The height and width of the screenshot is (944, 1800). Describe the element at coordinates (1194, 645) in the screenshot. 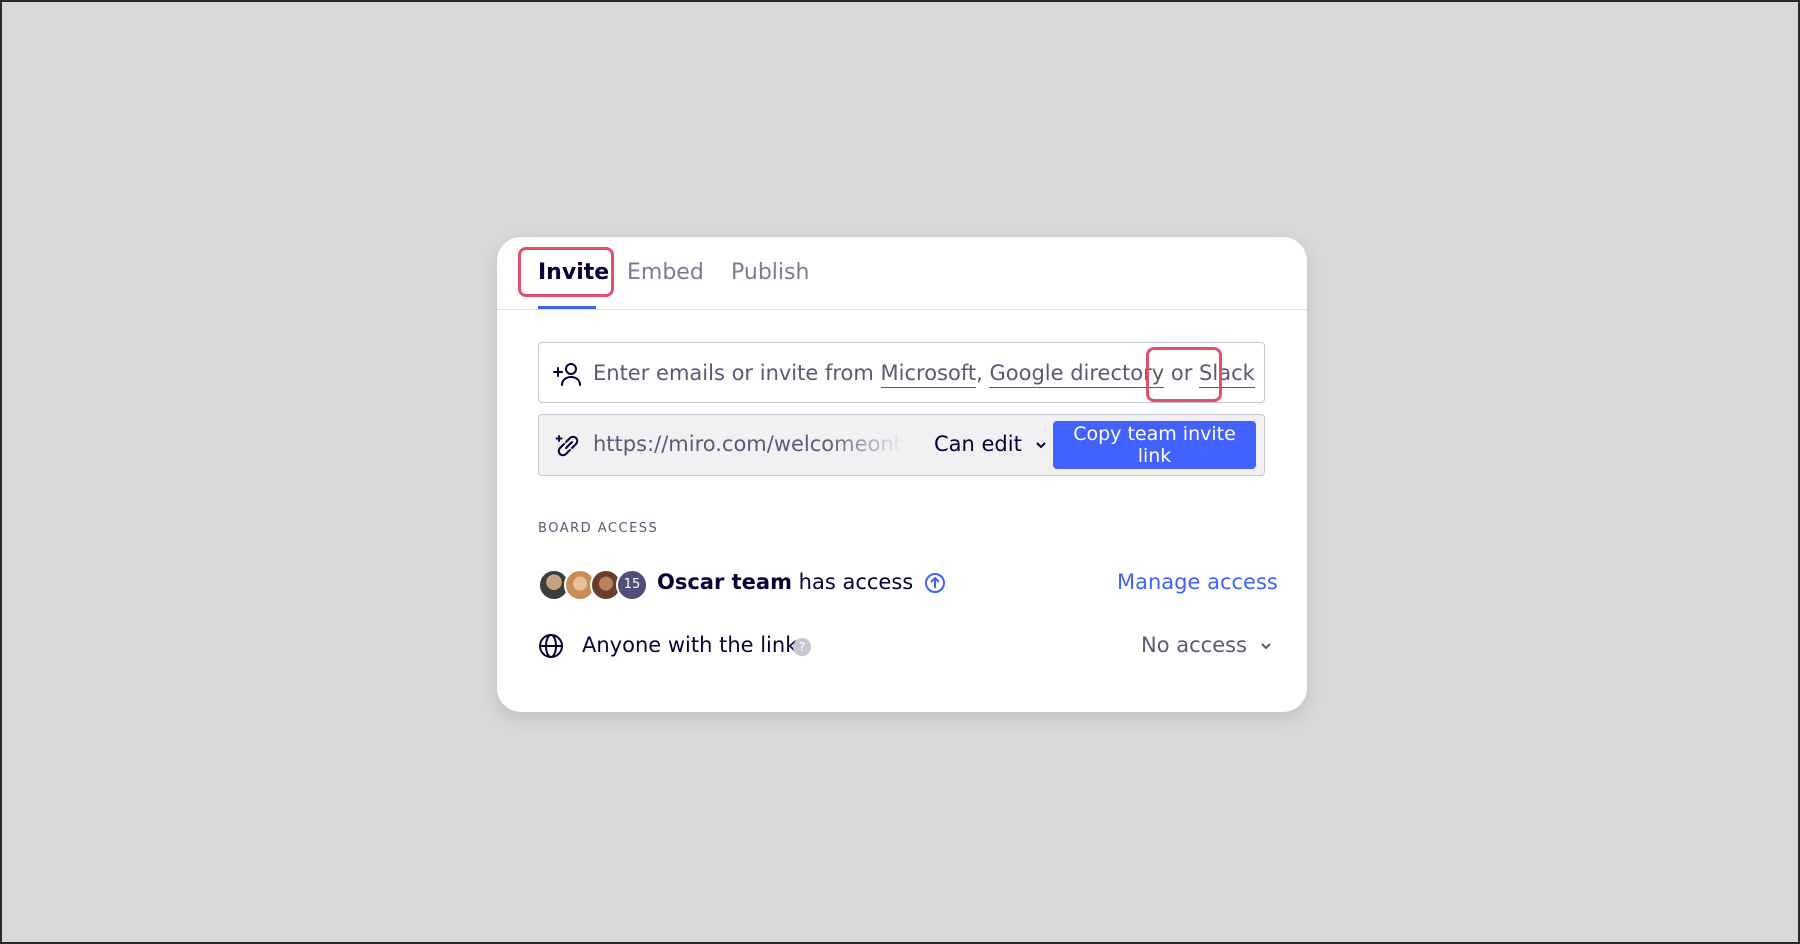

I see `link-access-label: No access` at that location.